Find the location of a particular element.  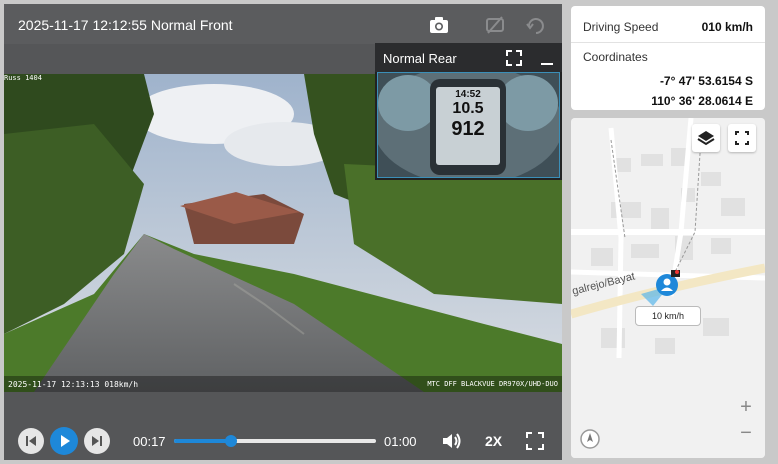

previous-button is located at coordinates (31, 441).